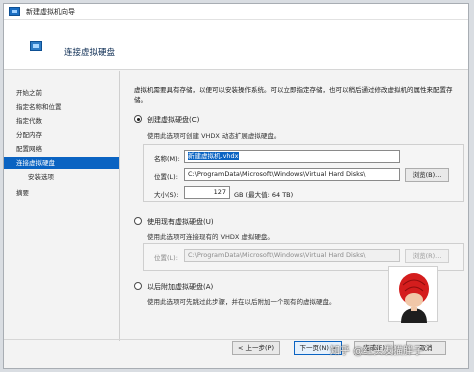  I want to click on create-disk-radio, so click(138, 119).